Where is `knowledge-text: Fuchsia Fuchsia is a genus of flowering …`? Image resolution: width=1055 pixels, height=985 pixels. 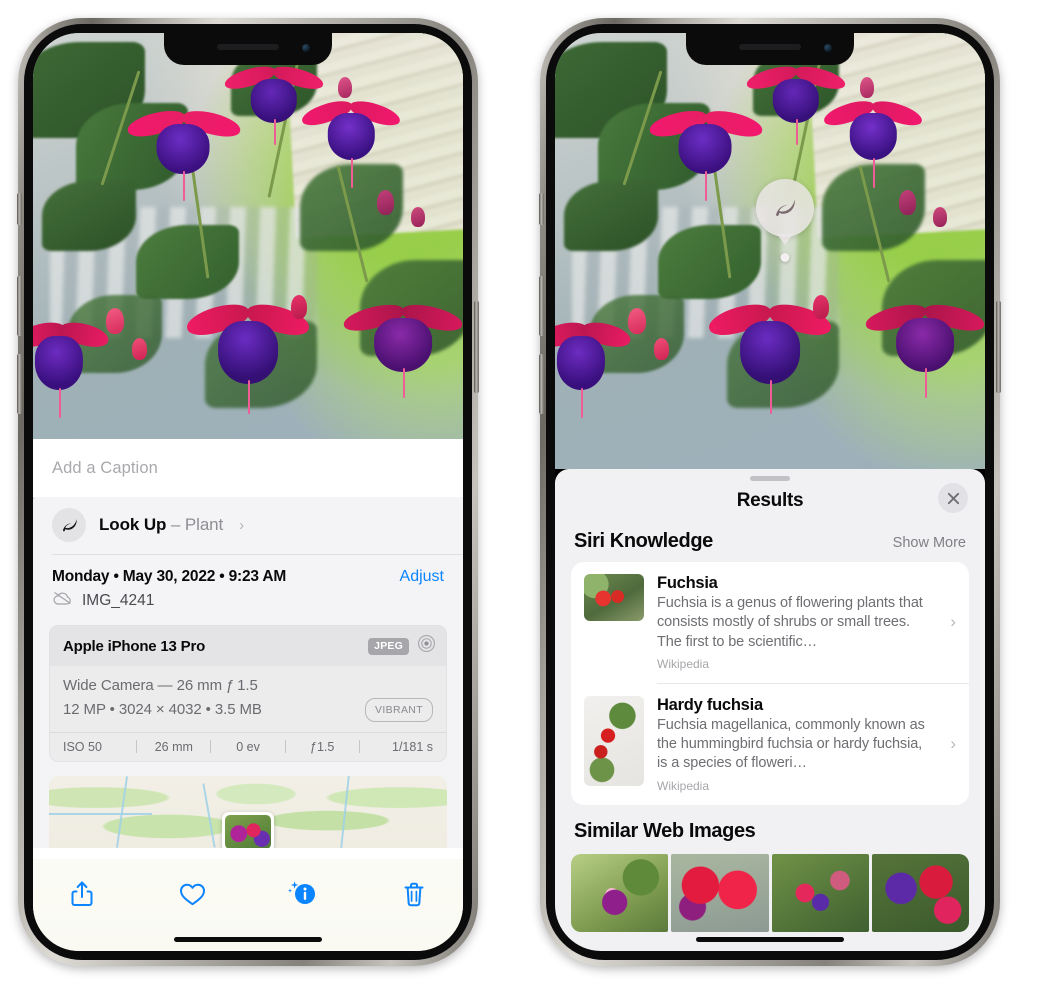
knowledge-text: Fuchsia Fuchsia is a genus of flowering … is located at coordinates (807, 622).